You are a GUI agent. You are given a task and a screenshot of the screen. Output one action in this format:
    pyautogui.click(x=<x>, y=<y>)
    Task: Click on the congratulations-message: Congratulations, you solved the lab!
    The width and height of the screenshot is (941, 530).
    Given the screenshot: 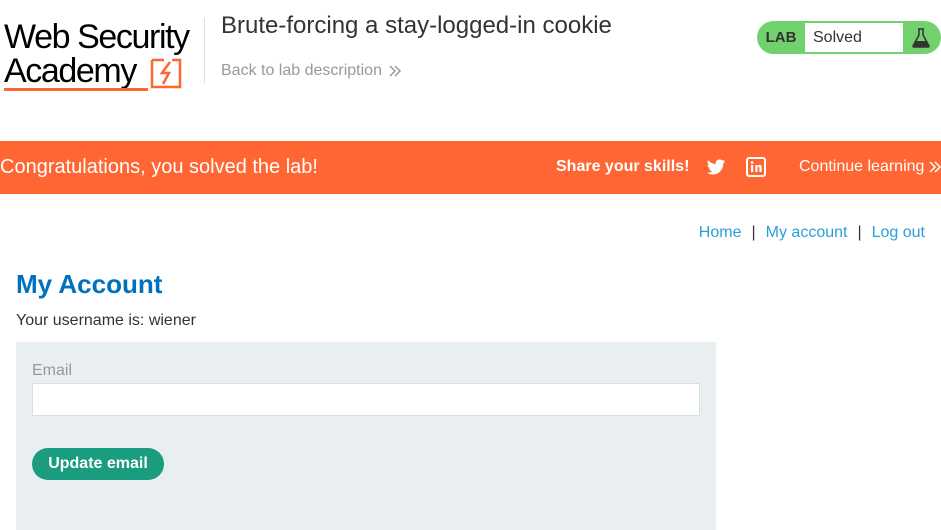 What is the action you would take?
    pyautogui.click(x=159, y=167)
    